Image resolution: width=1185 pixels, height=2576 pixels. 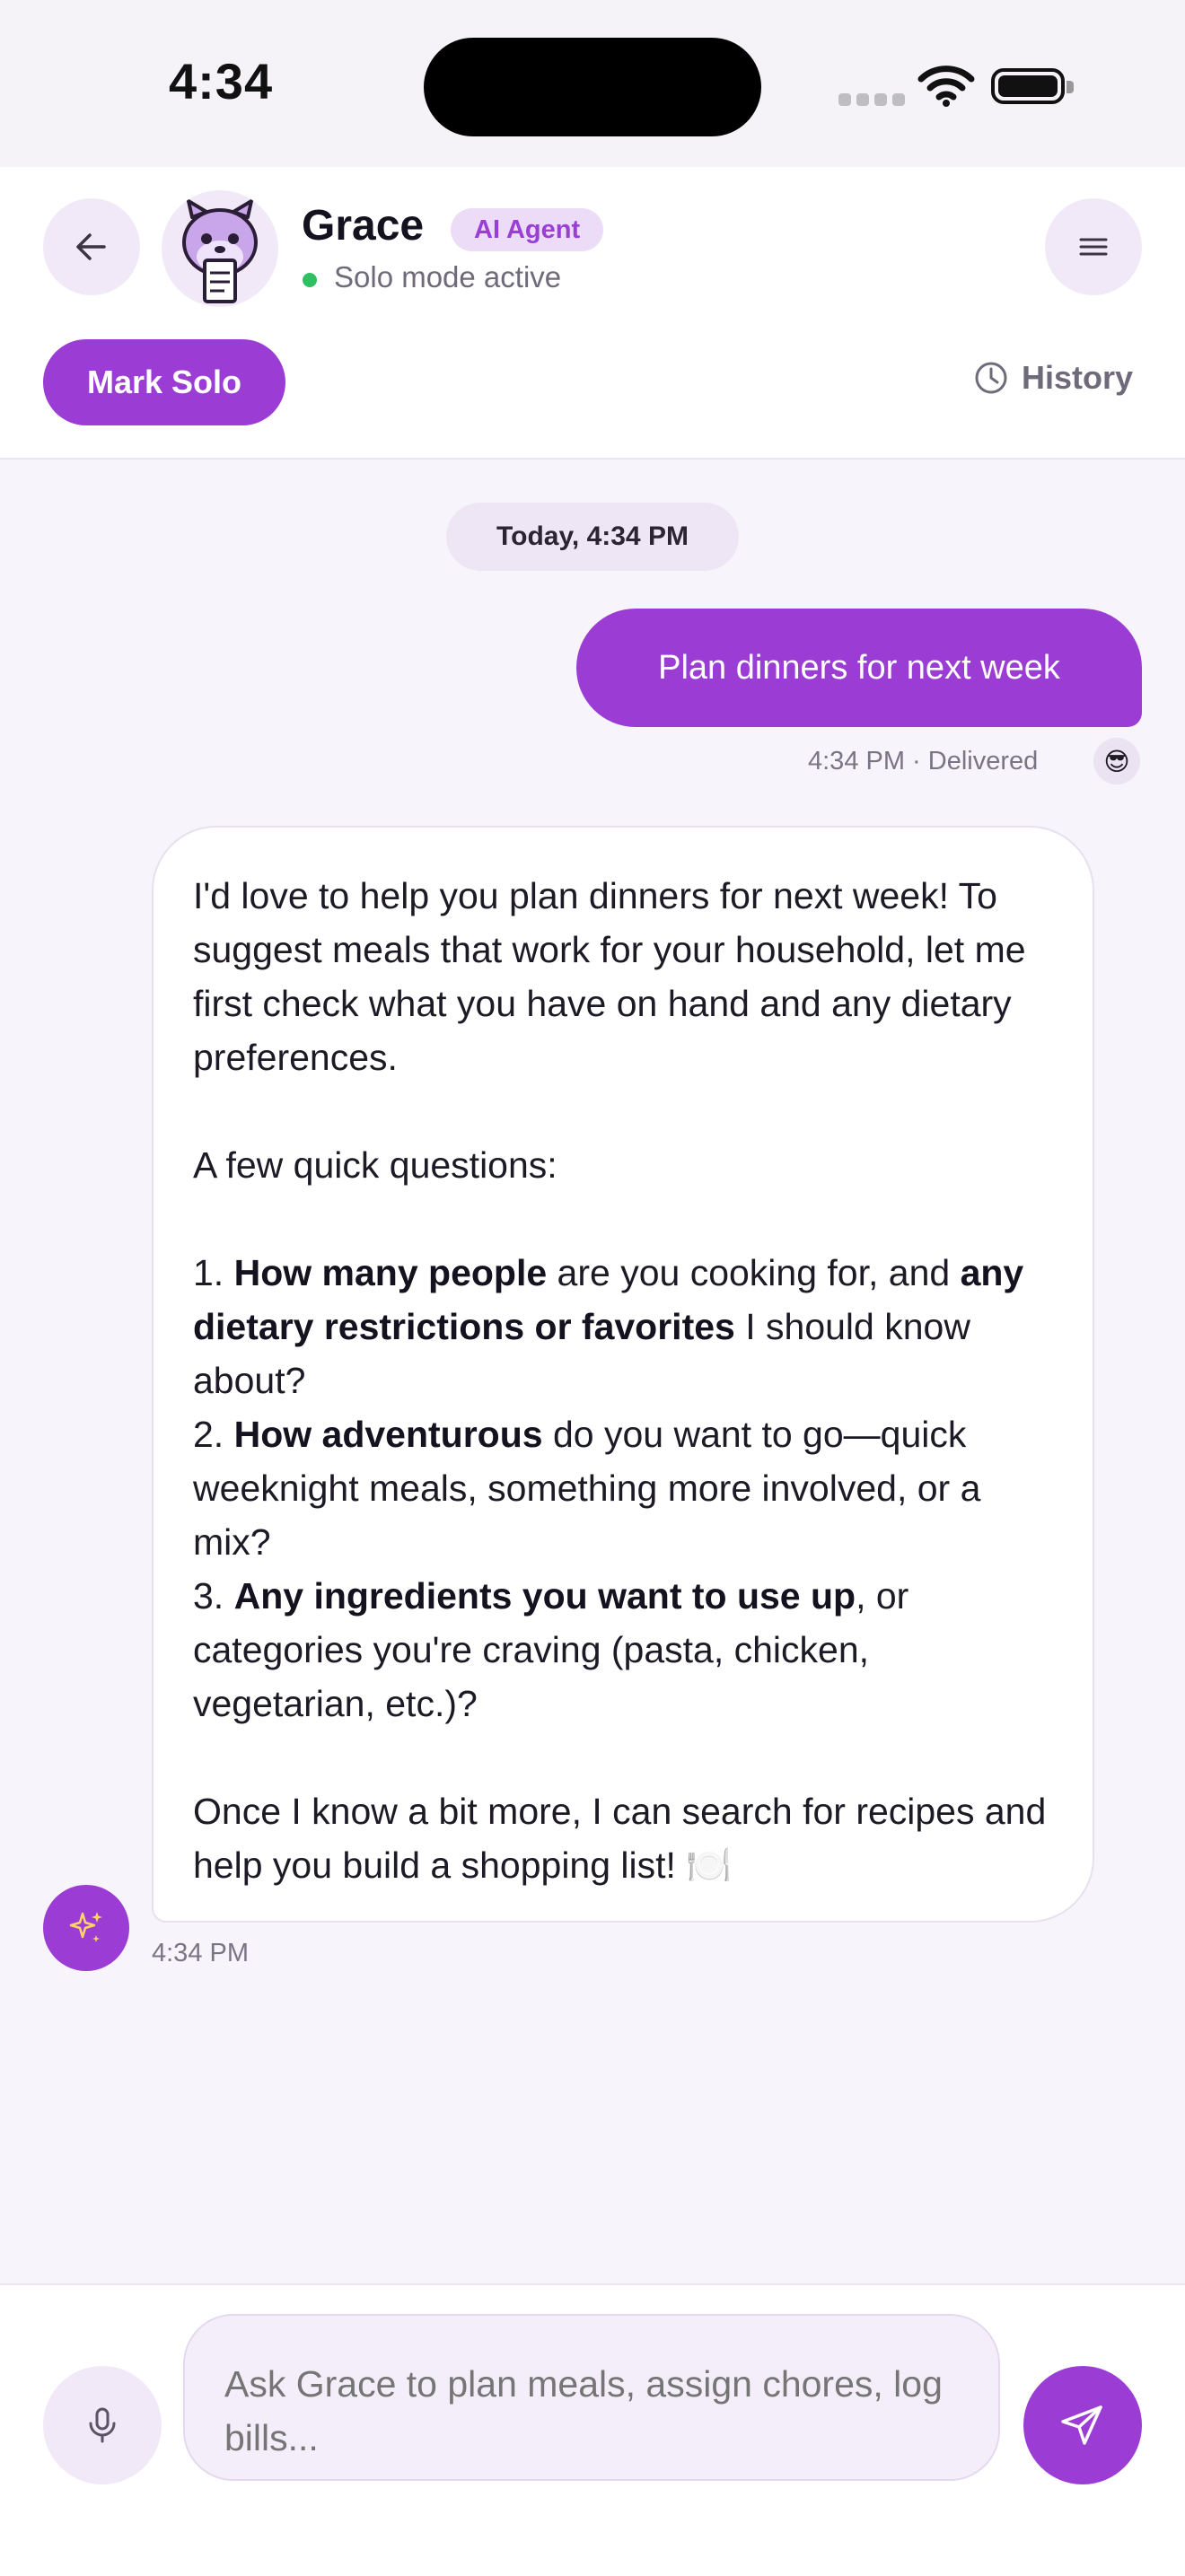 I want to click on history-button: History, so click(x=1053, y=378).